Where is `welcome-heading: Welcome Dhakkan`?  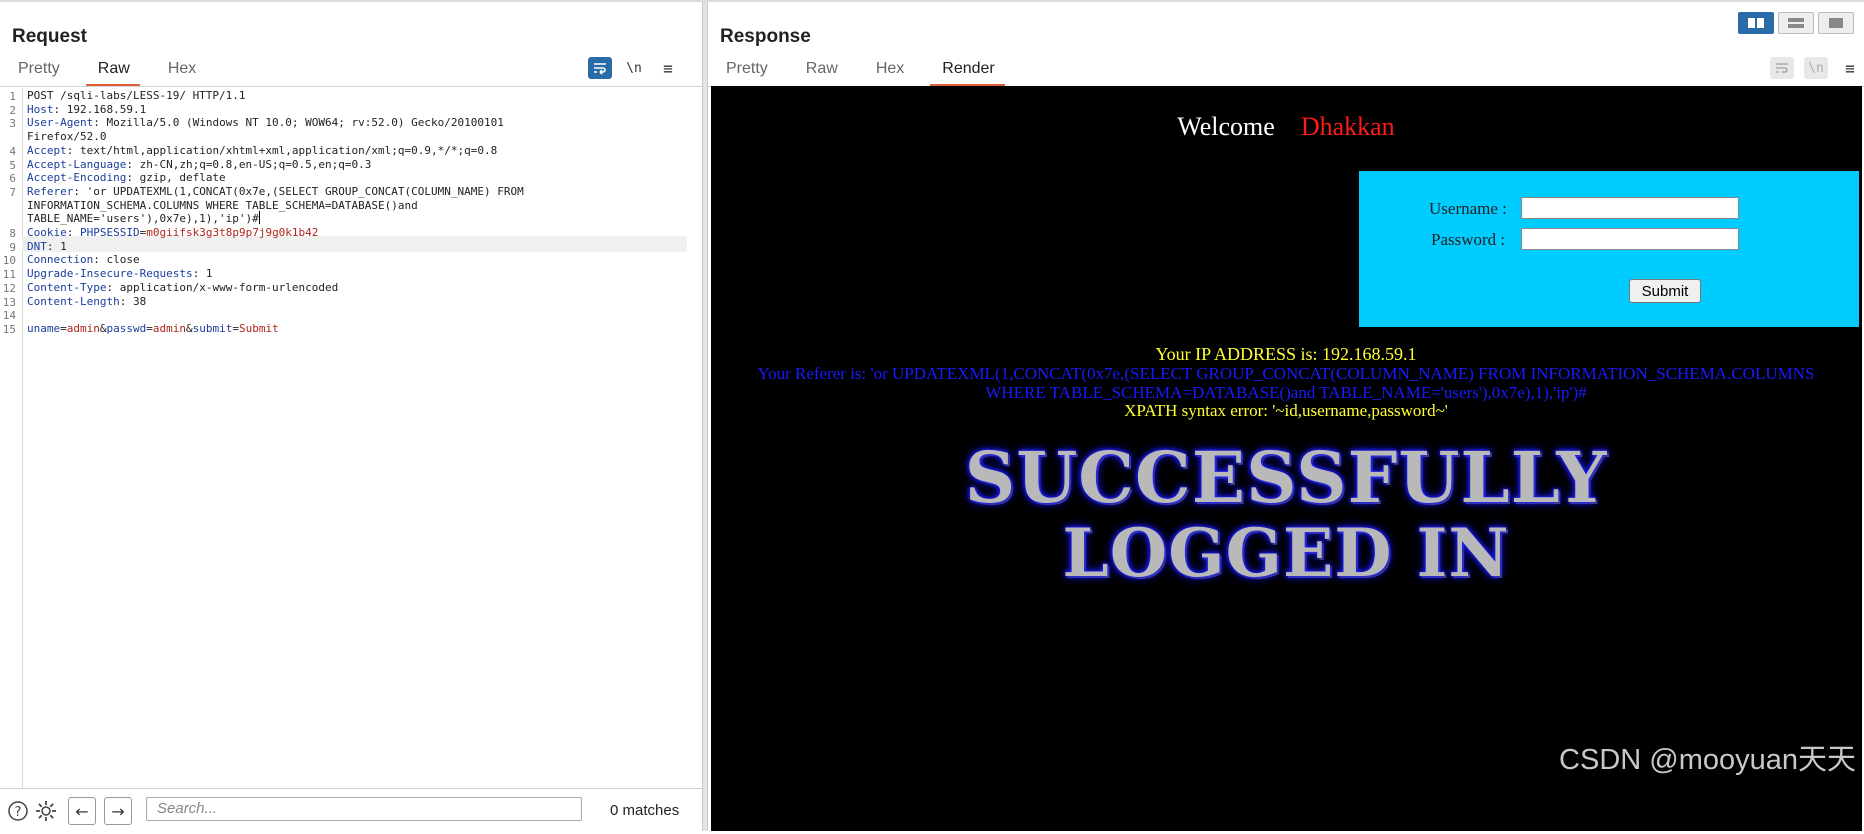
welcome-heading: Welcome Dhakkan is located at coordinates (1286, 127).